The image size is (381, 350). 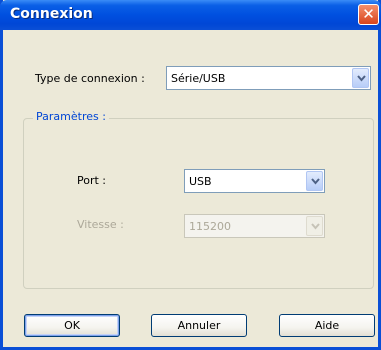 What do you see at coordinates (268, 78) in the screenshot?
I see `connection-type-select: Série/USB` at bounding box center [268, 78].